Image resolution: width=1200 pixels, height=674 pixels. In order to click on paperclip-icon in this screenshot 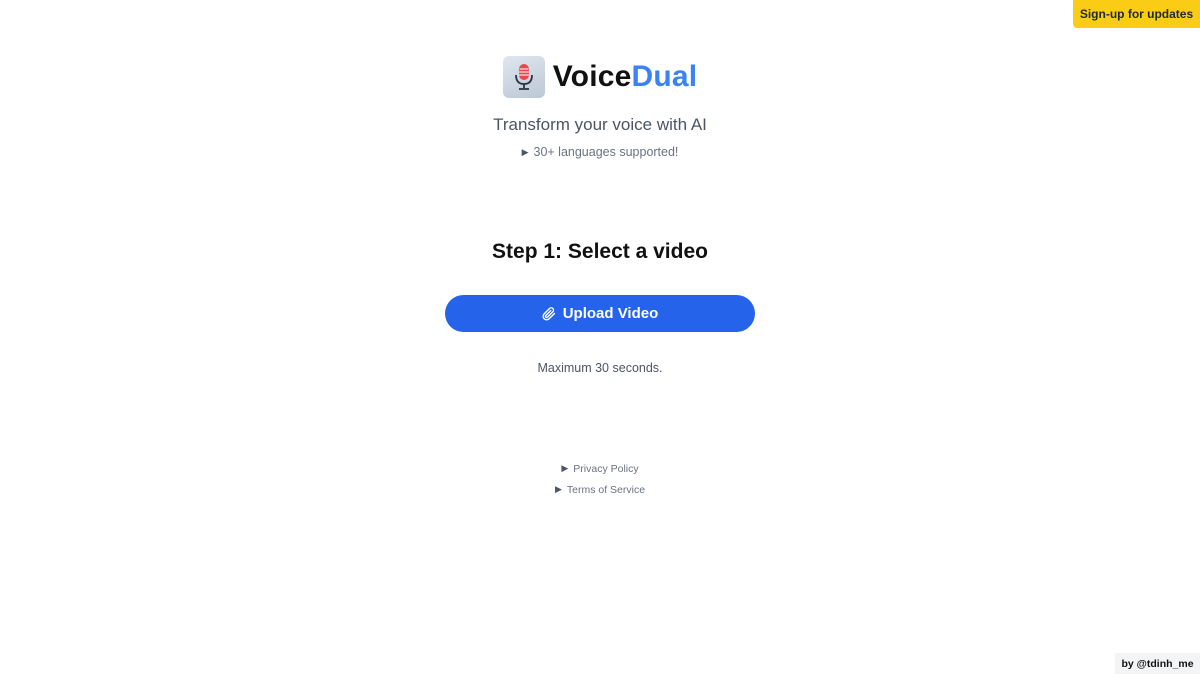, I will do `click(549, 313)`.